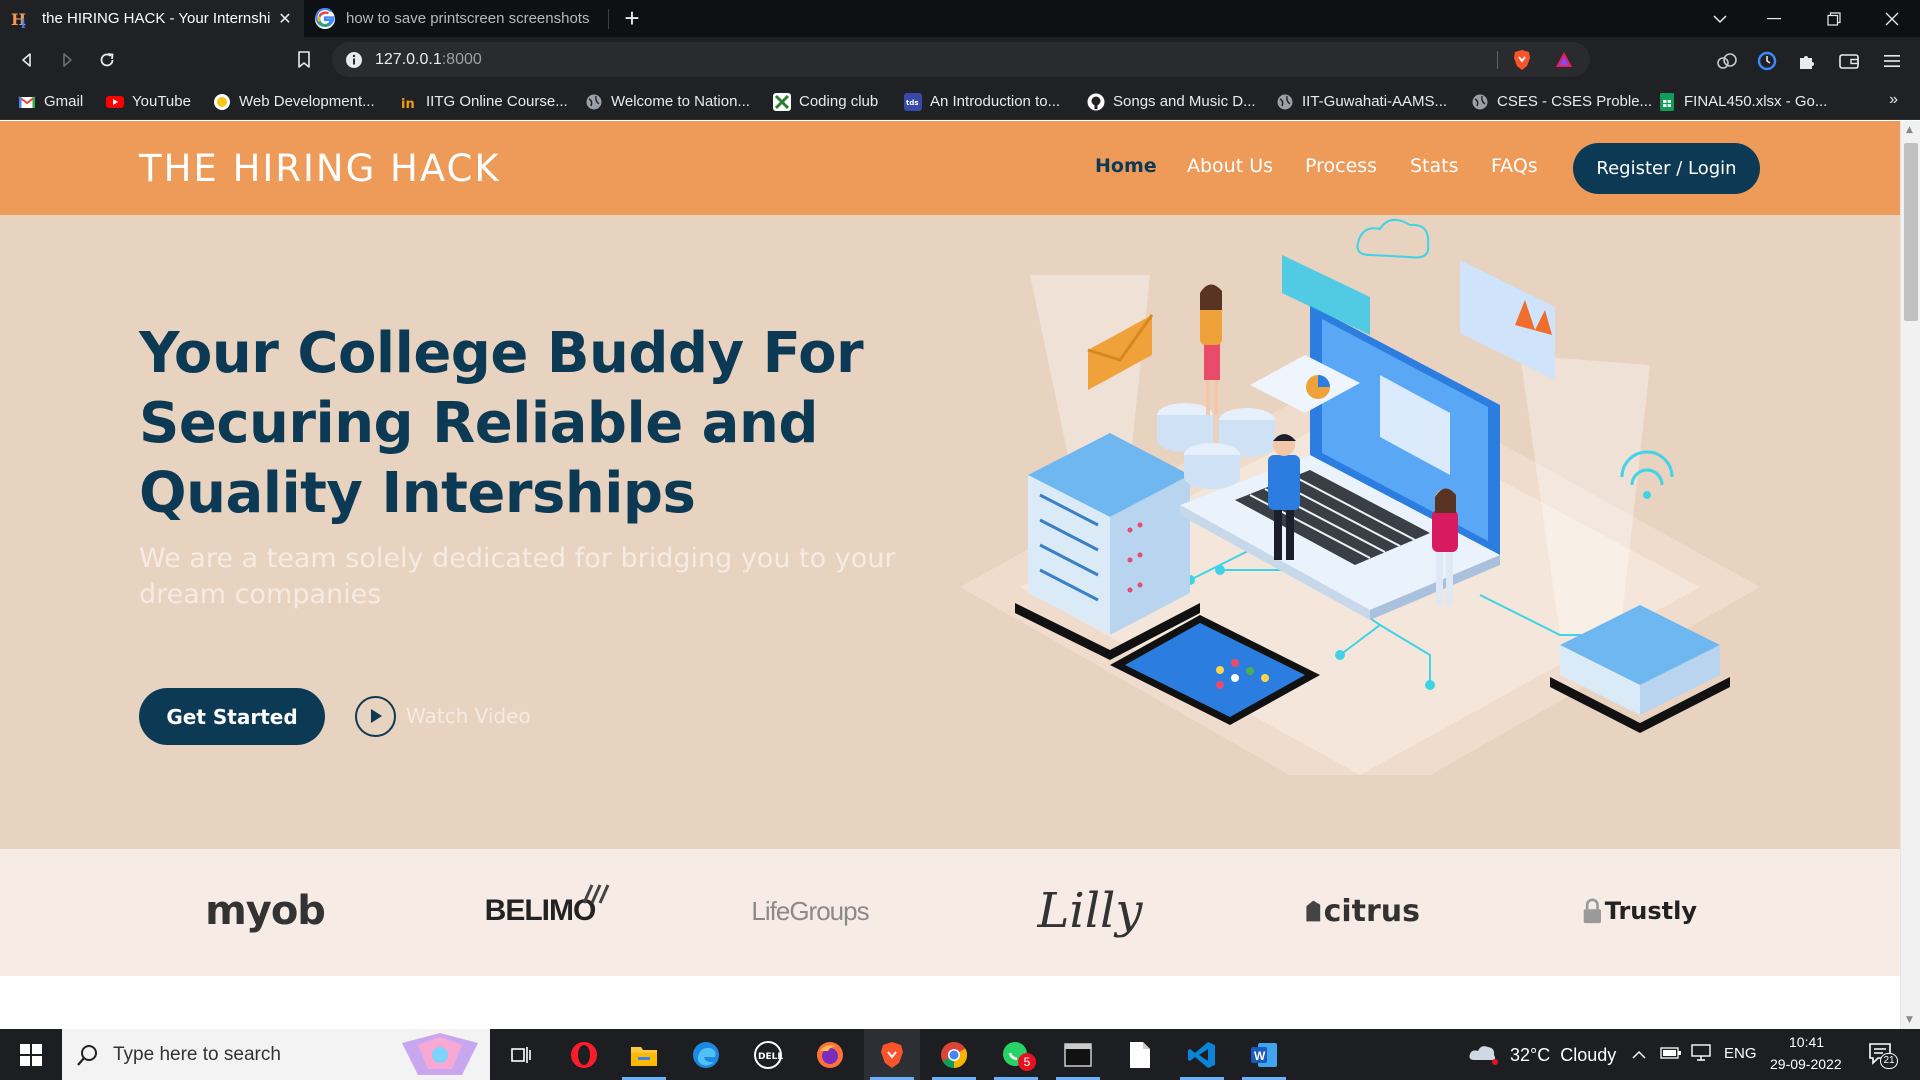  What do you see at coordinates (1078, 1054) in the screenshot?
I see `taskbar-terminal` at bounding box center [1078, 1054].